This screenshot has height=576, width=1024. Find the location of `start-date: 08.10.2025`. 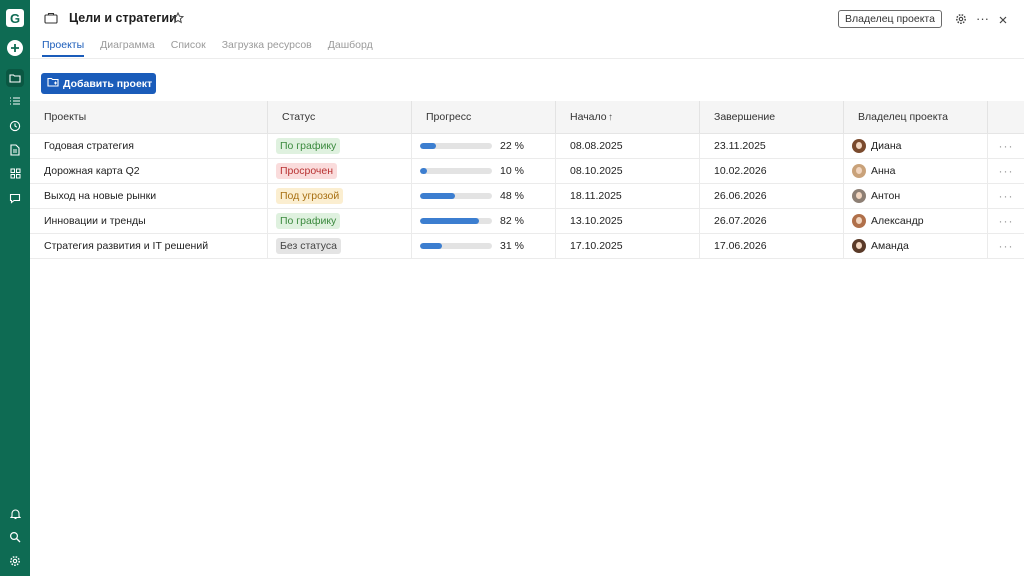

start-date: 08.10.2025 is located at coordinates (628, 171).